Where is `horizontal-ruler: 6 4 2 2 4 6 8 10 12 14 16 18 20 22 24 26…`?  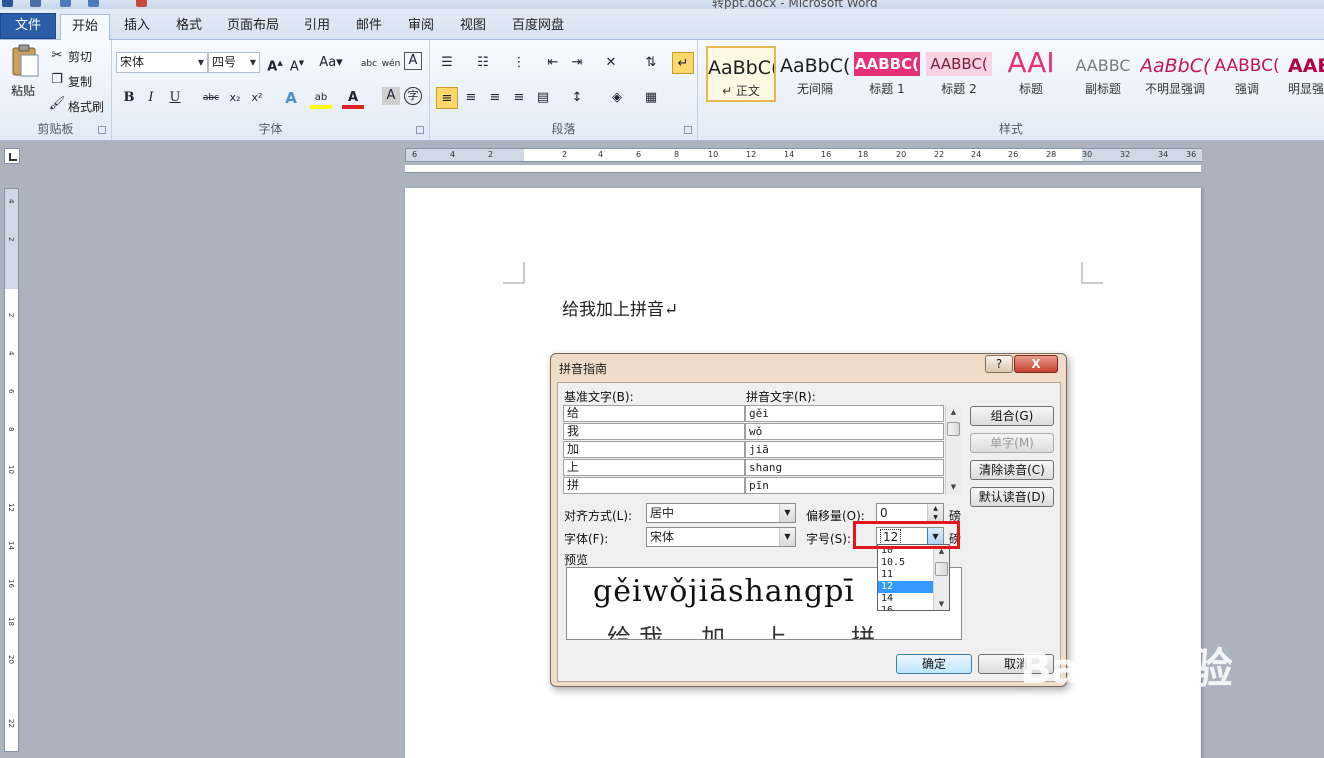 horizontal-ruler: 6 4 2 2 4 6 8 10 12 14 16 18 20 22 24 26… is located at coordinates (803, 155).